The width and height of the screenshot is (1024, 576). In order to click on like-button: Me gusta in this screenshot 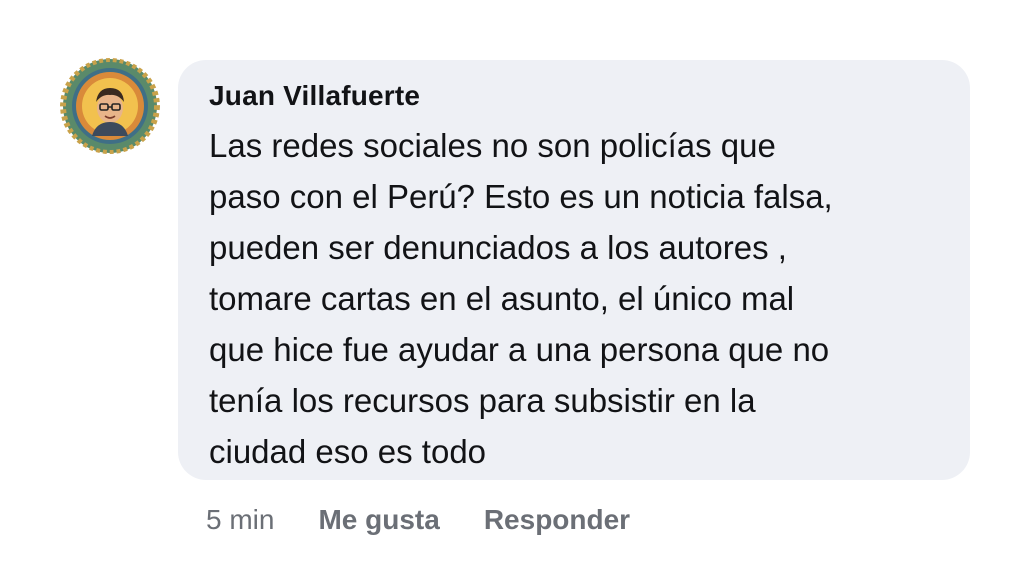, I will do `click(378, 520)`.